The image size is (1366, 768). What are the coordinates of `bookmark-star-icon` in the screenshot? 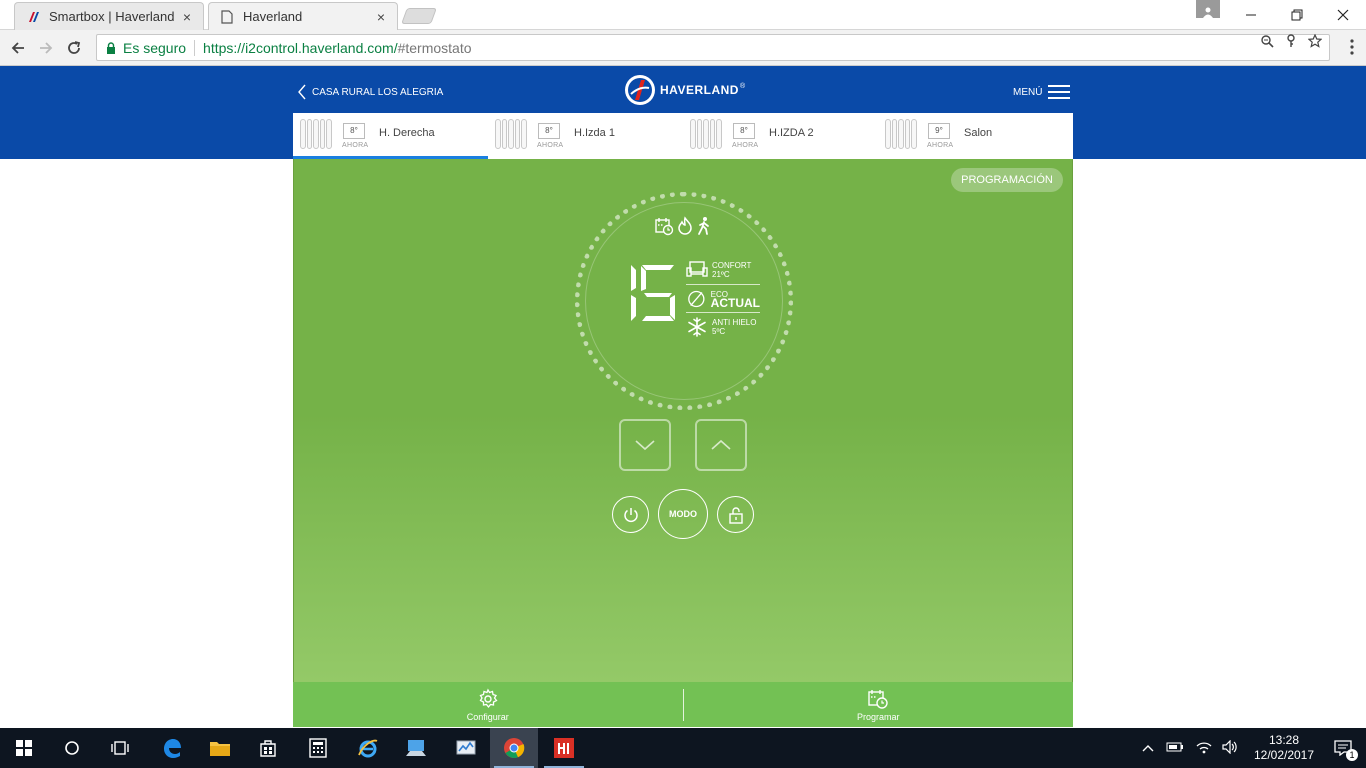 It's located at (1315, 42).